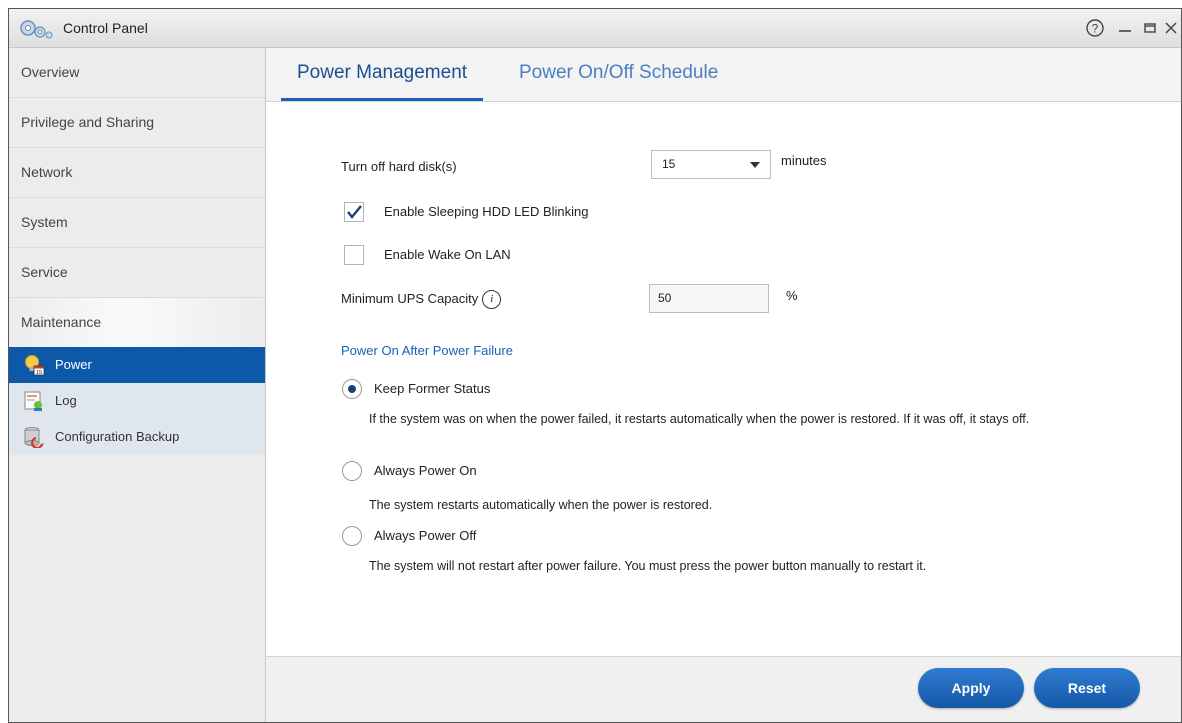 The image size is (1182, 723). I want to click on log-icon, so click(33, 401).